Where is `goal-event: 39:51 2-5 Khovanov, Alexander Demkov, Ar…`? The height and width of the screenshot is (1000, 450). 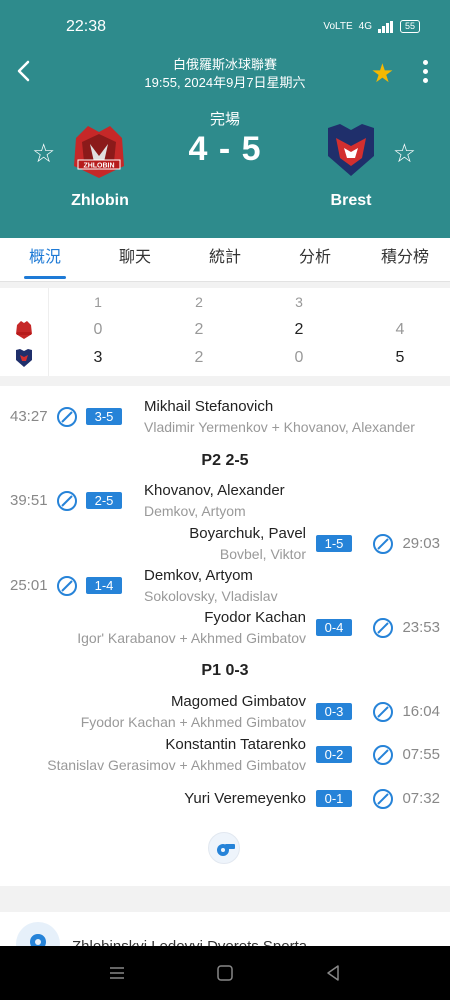 goal-event: 39:51 2-5 Khovanov, Alexander Demkov, Ar… is located at coordinates (225, 503).